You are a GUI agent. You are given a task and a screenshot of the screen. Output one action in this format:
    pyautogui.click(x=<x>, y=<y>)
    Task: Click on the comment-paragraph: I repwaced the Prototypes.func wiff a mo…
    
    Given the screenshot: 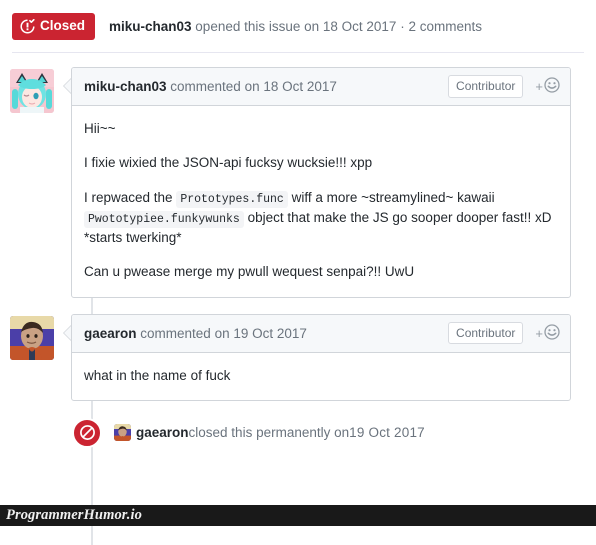 What is the action you would take?
    pyautogui.click(x=318, y=217)
    